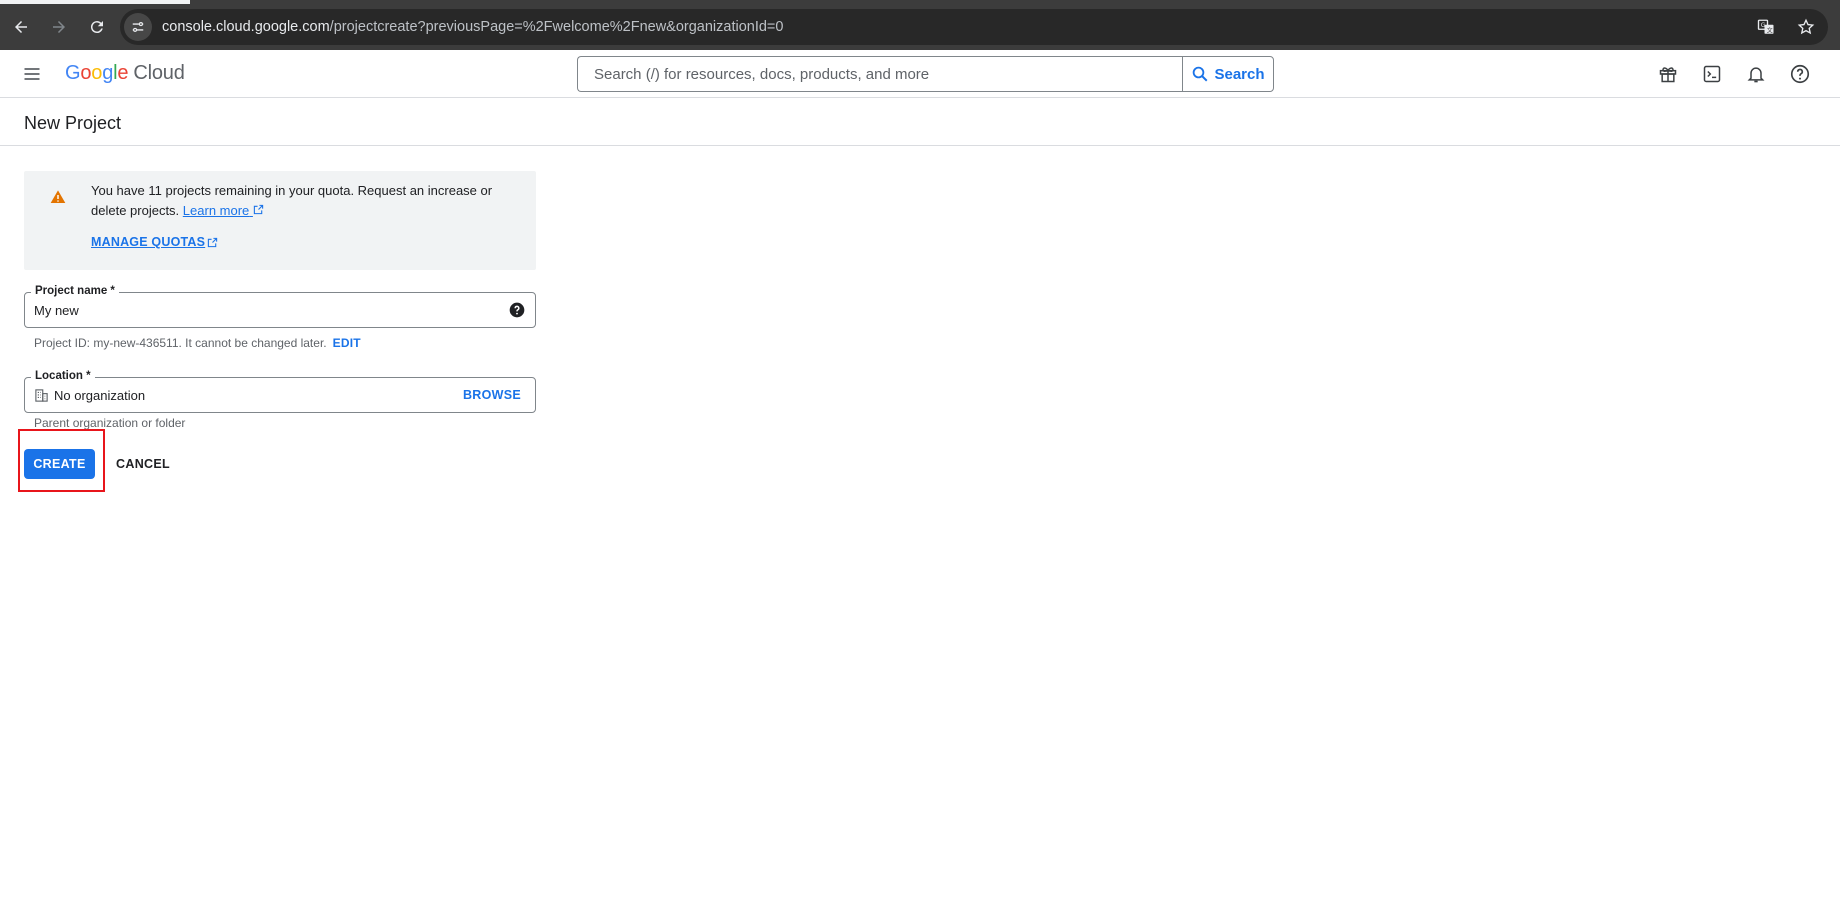 This screenshot has height=907, width=1840. I want to click on nav-menu-button, so click(32, 74).